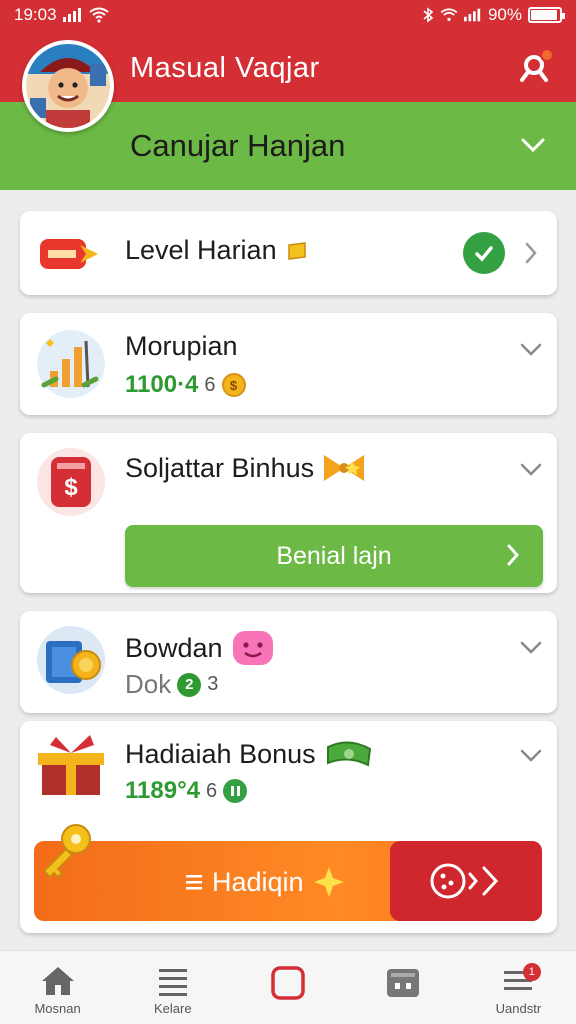  What do you see at coordinates (71, 766) in the screenshot?
I see `gift-box-icon` at bounding box center [71, 766].